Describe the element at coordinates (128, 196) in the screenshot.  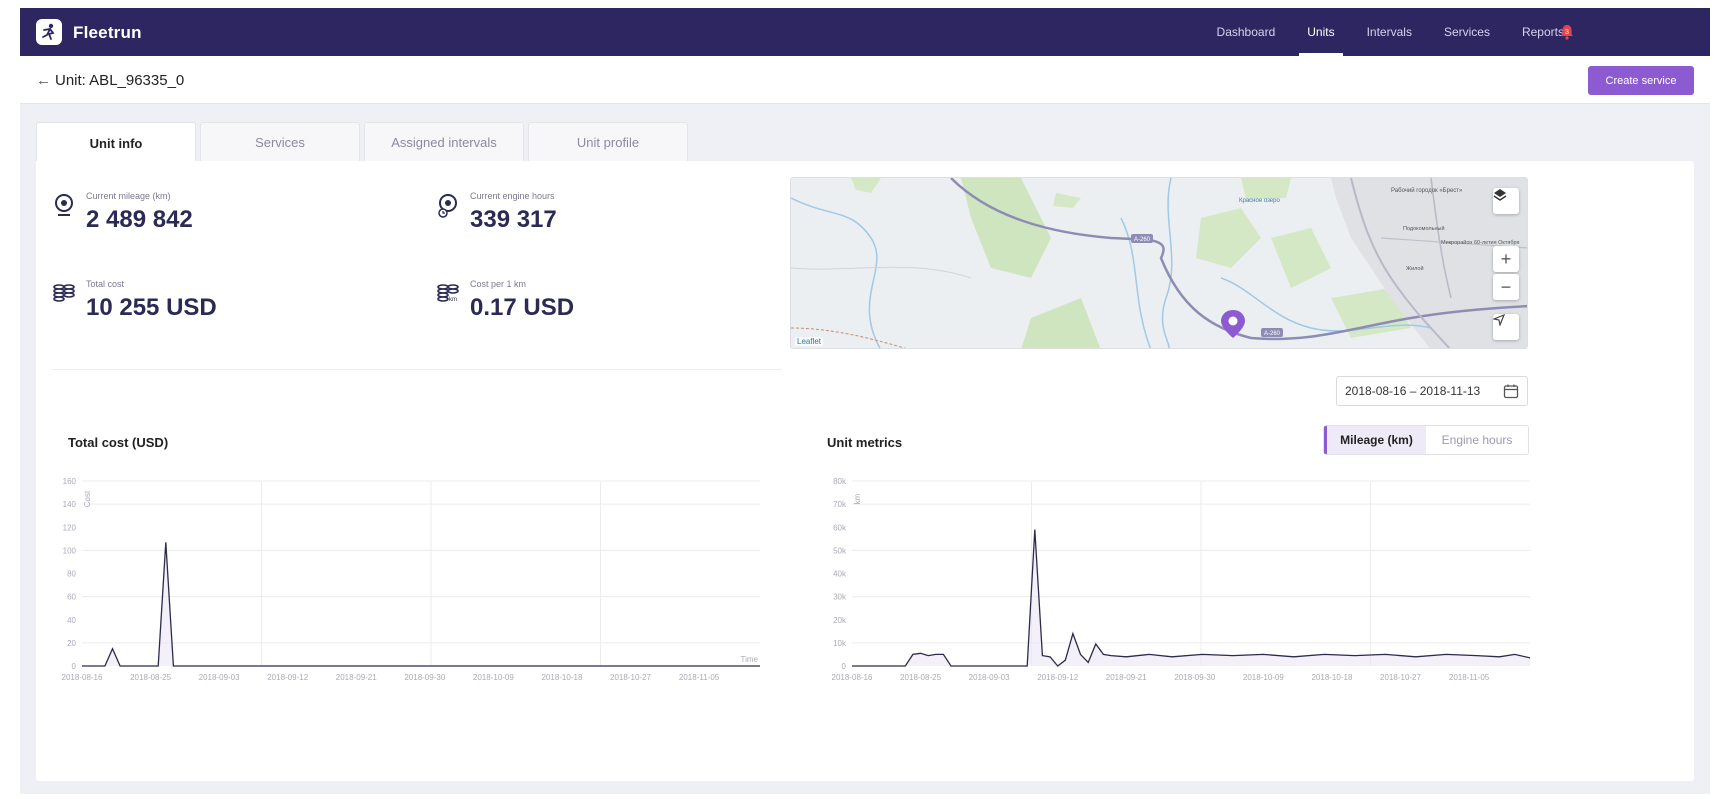
I see `stat-label: Current mileage (km)` at that location.